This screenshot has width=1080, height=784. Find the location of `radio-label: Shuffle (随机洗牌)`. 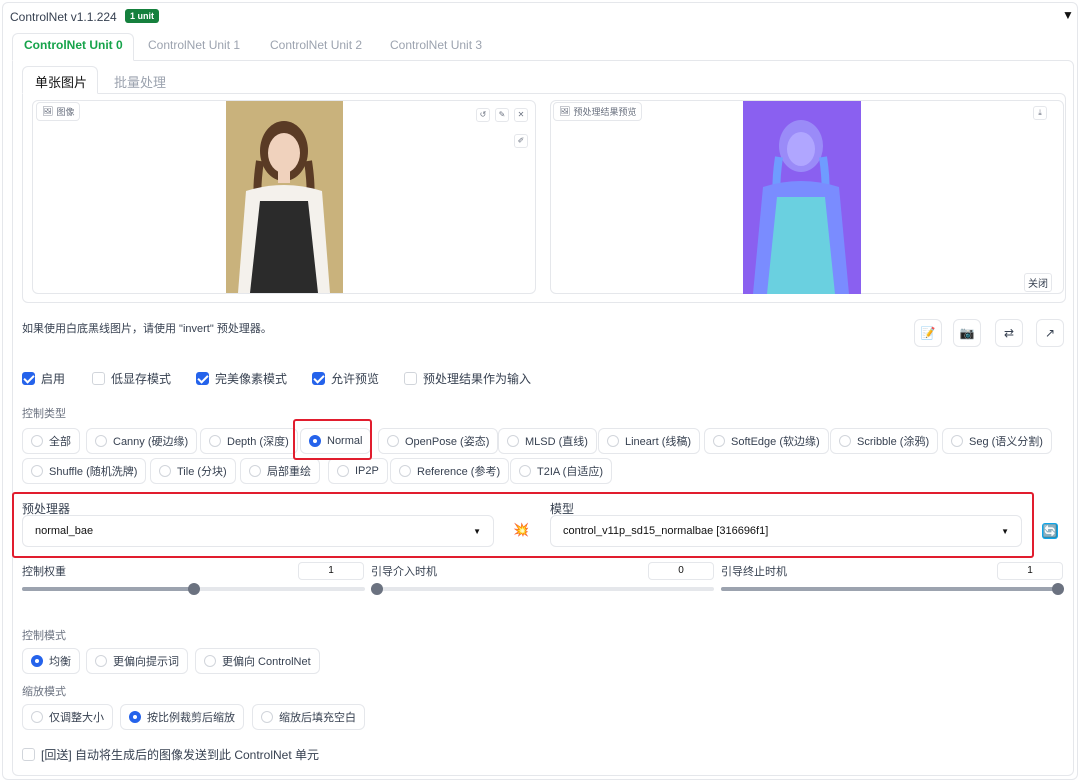

radio-label: Shuffle (随机洗牌) is located at coordinates (93, 472).